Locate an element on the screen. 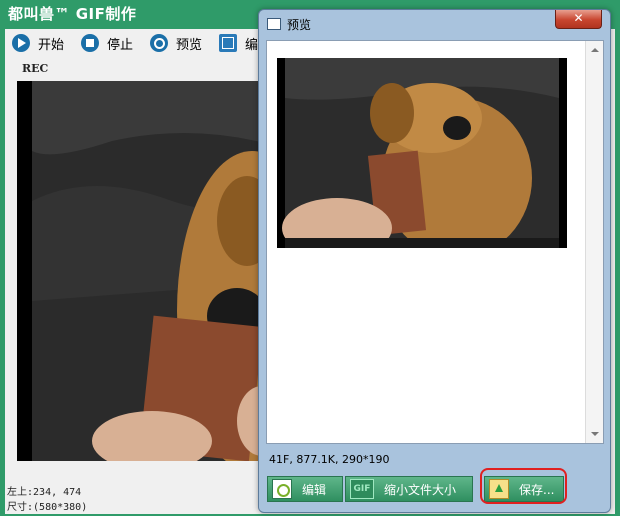  position-readout: 左上:234, 474 is located at coordinates (44, 490).